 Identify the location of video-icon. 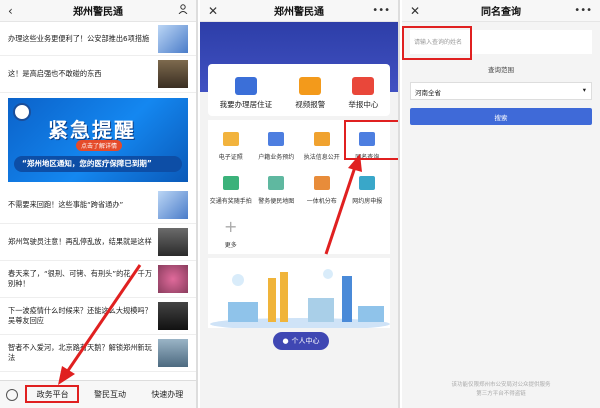
(310, 86).